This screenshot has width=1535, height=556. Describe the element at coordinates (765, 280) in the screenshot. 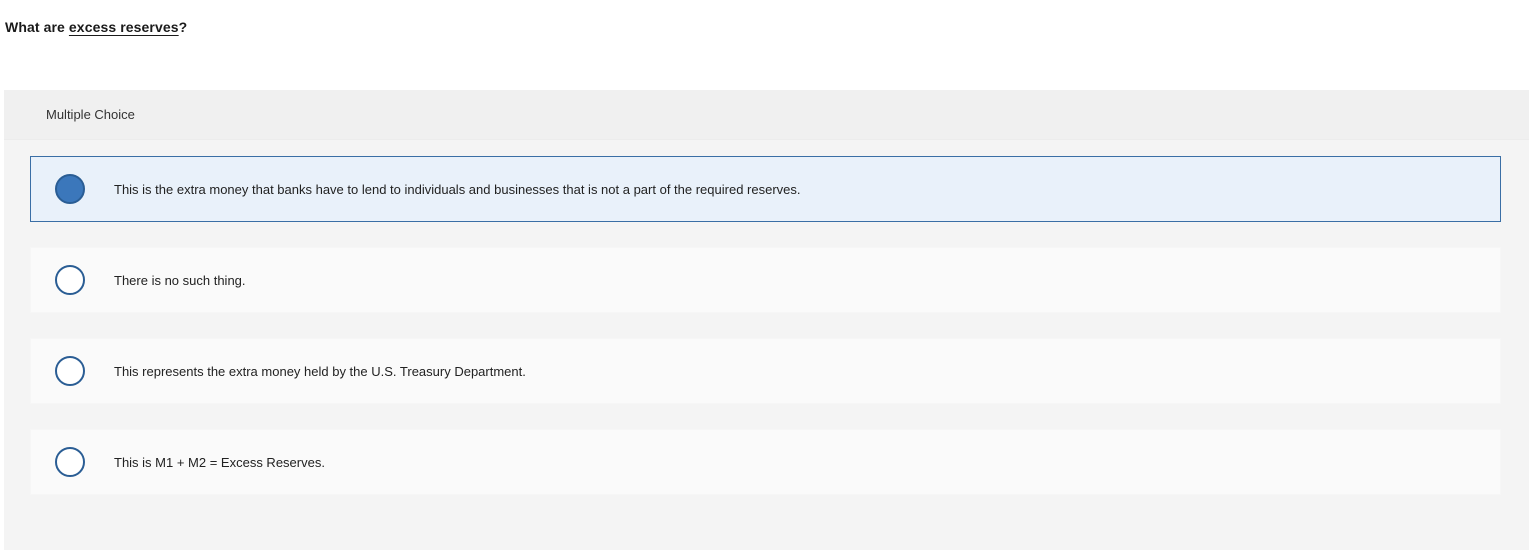

I see `answer-option-2: There is no such thing.` at that location.